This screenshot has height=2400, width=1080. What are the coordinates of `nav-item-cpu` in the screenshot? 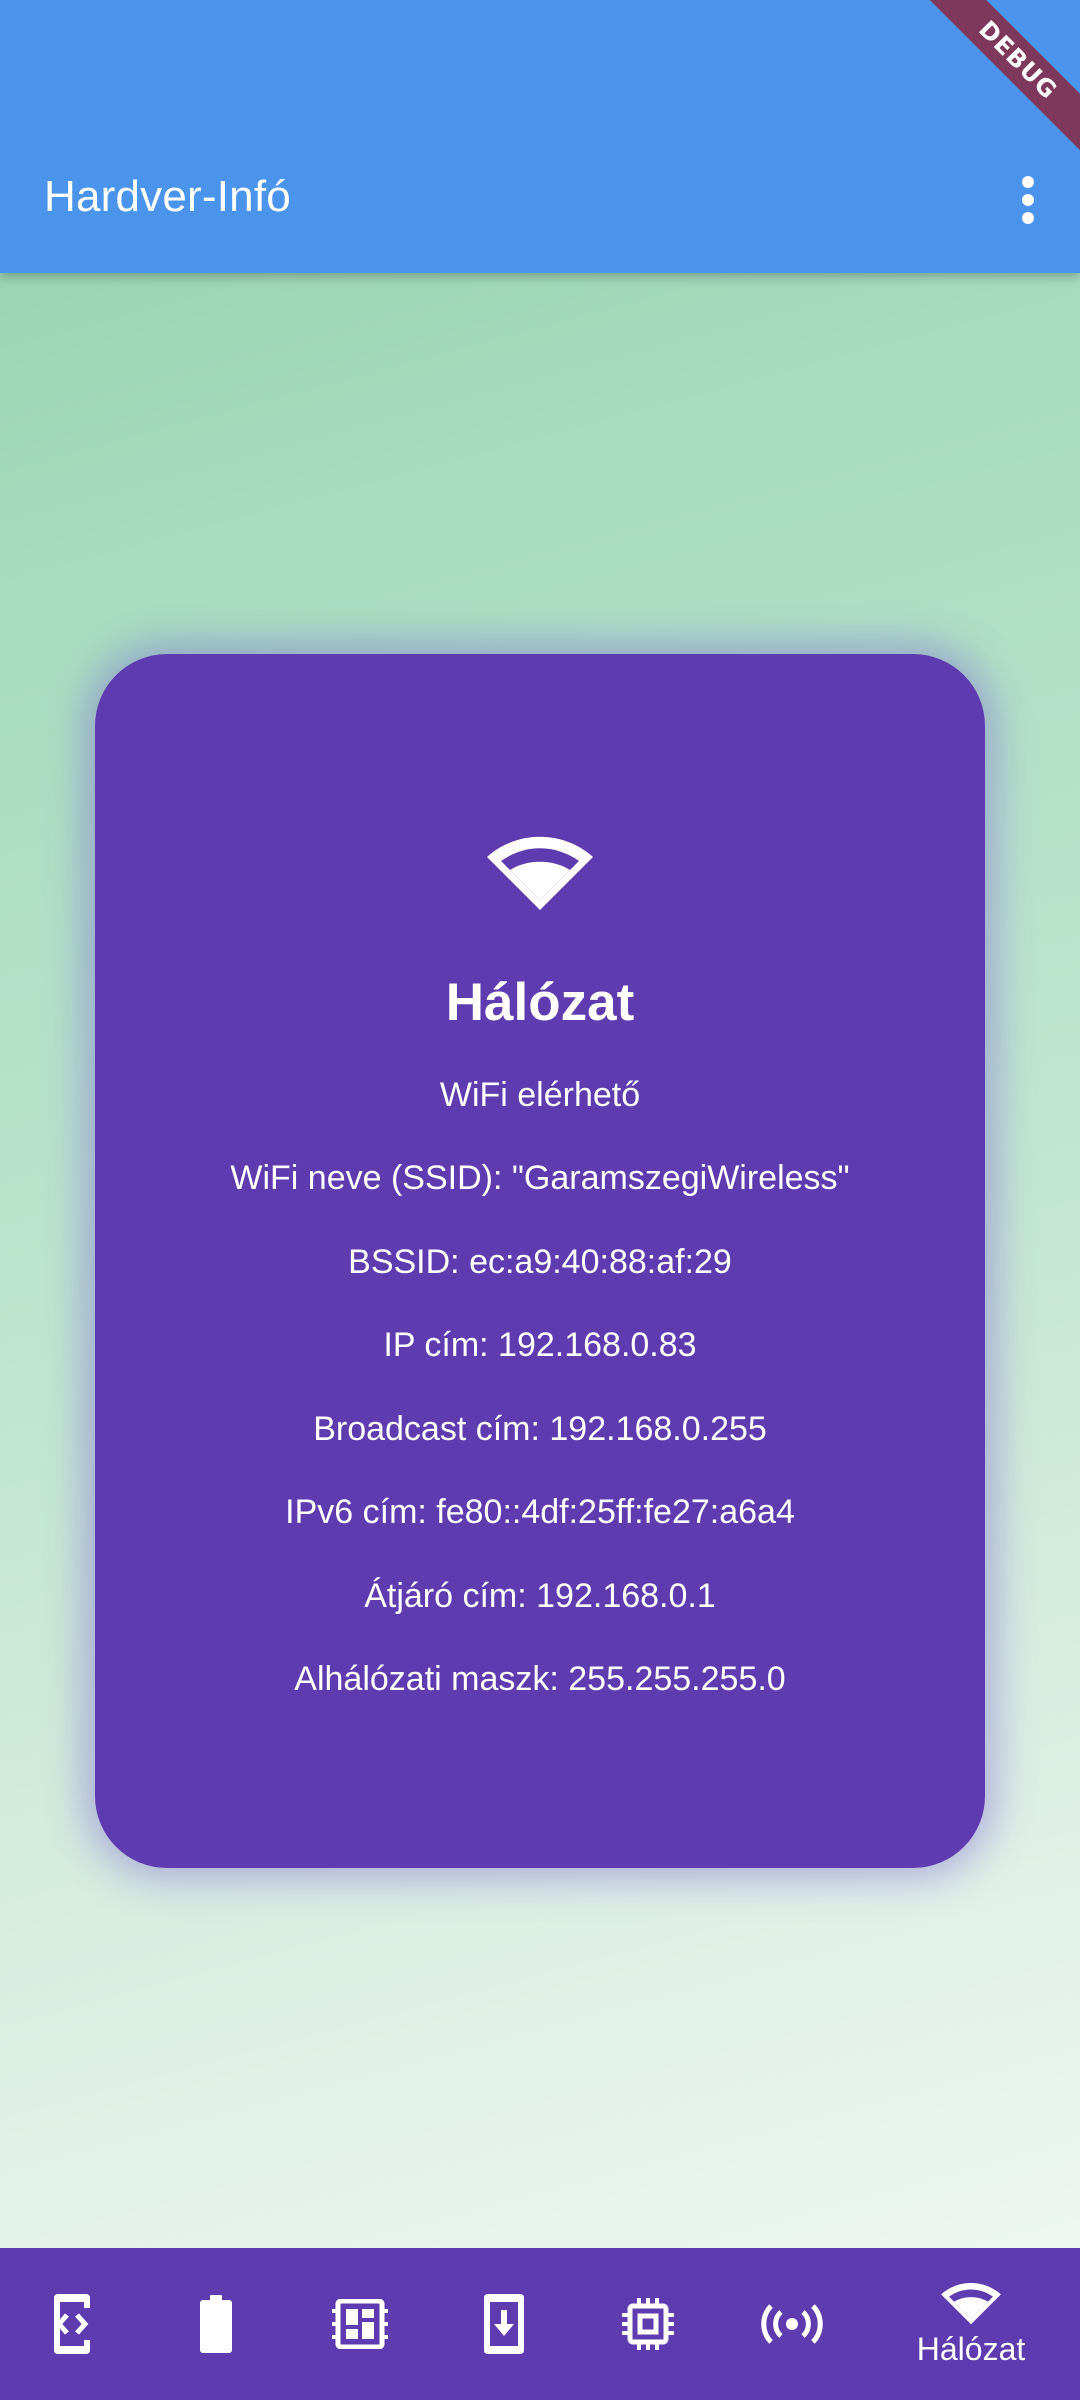 It's located at (648, 2324).